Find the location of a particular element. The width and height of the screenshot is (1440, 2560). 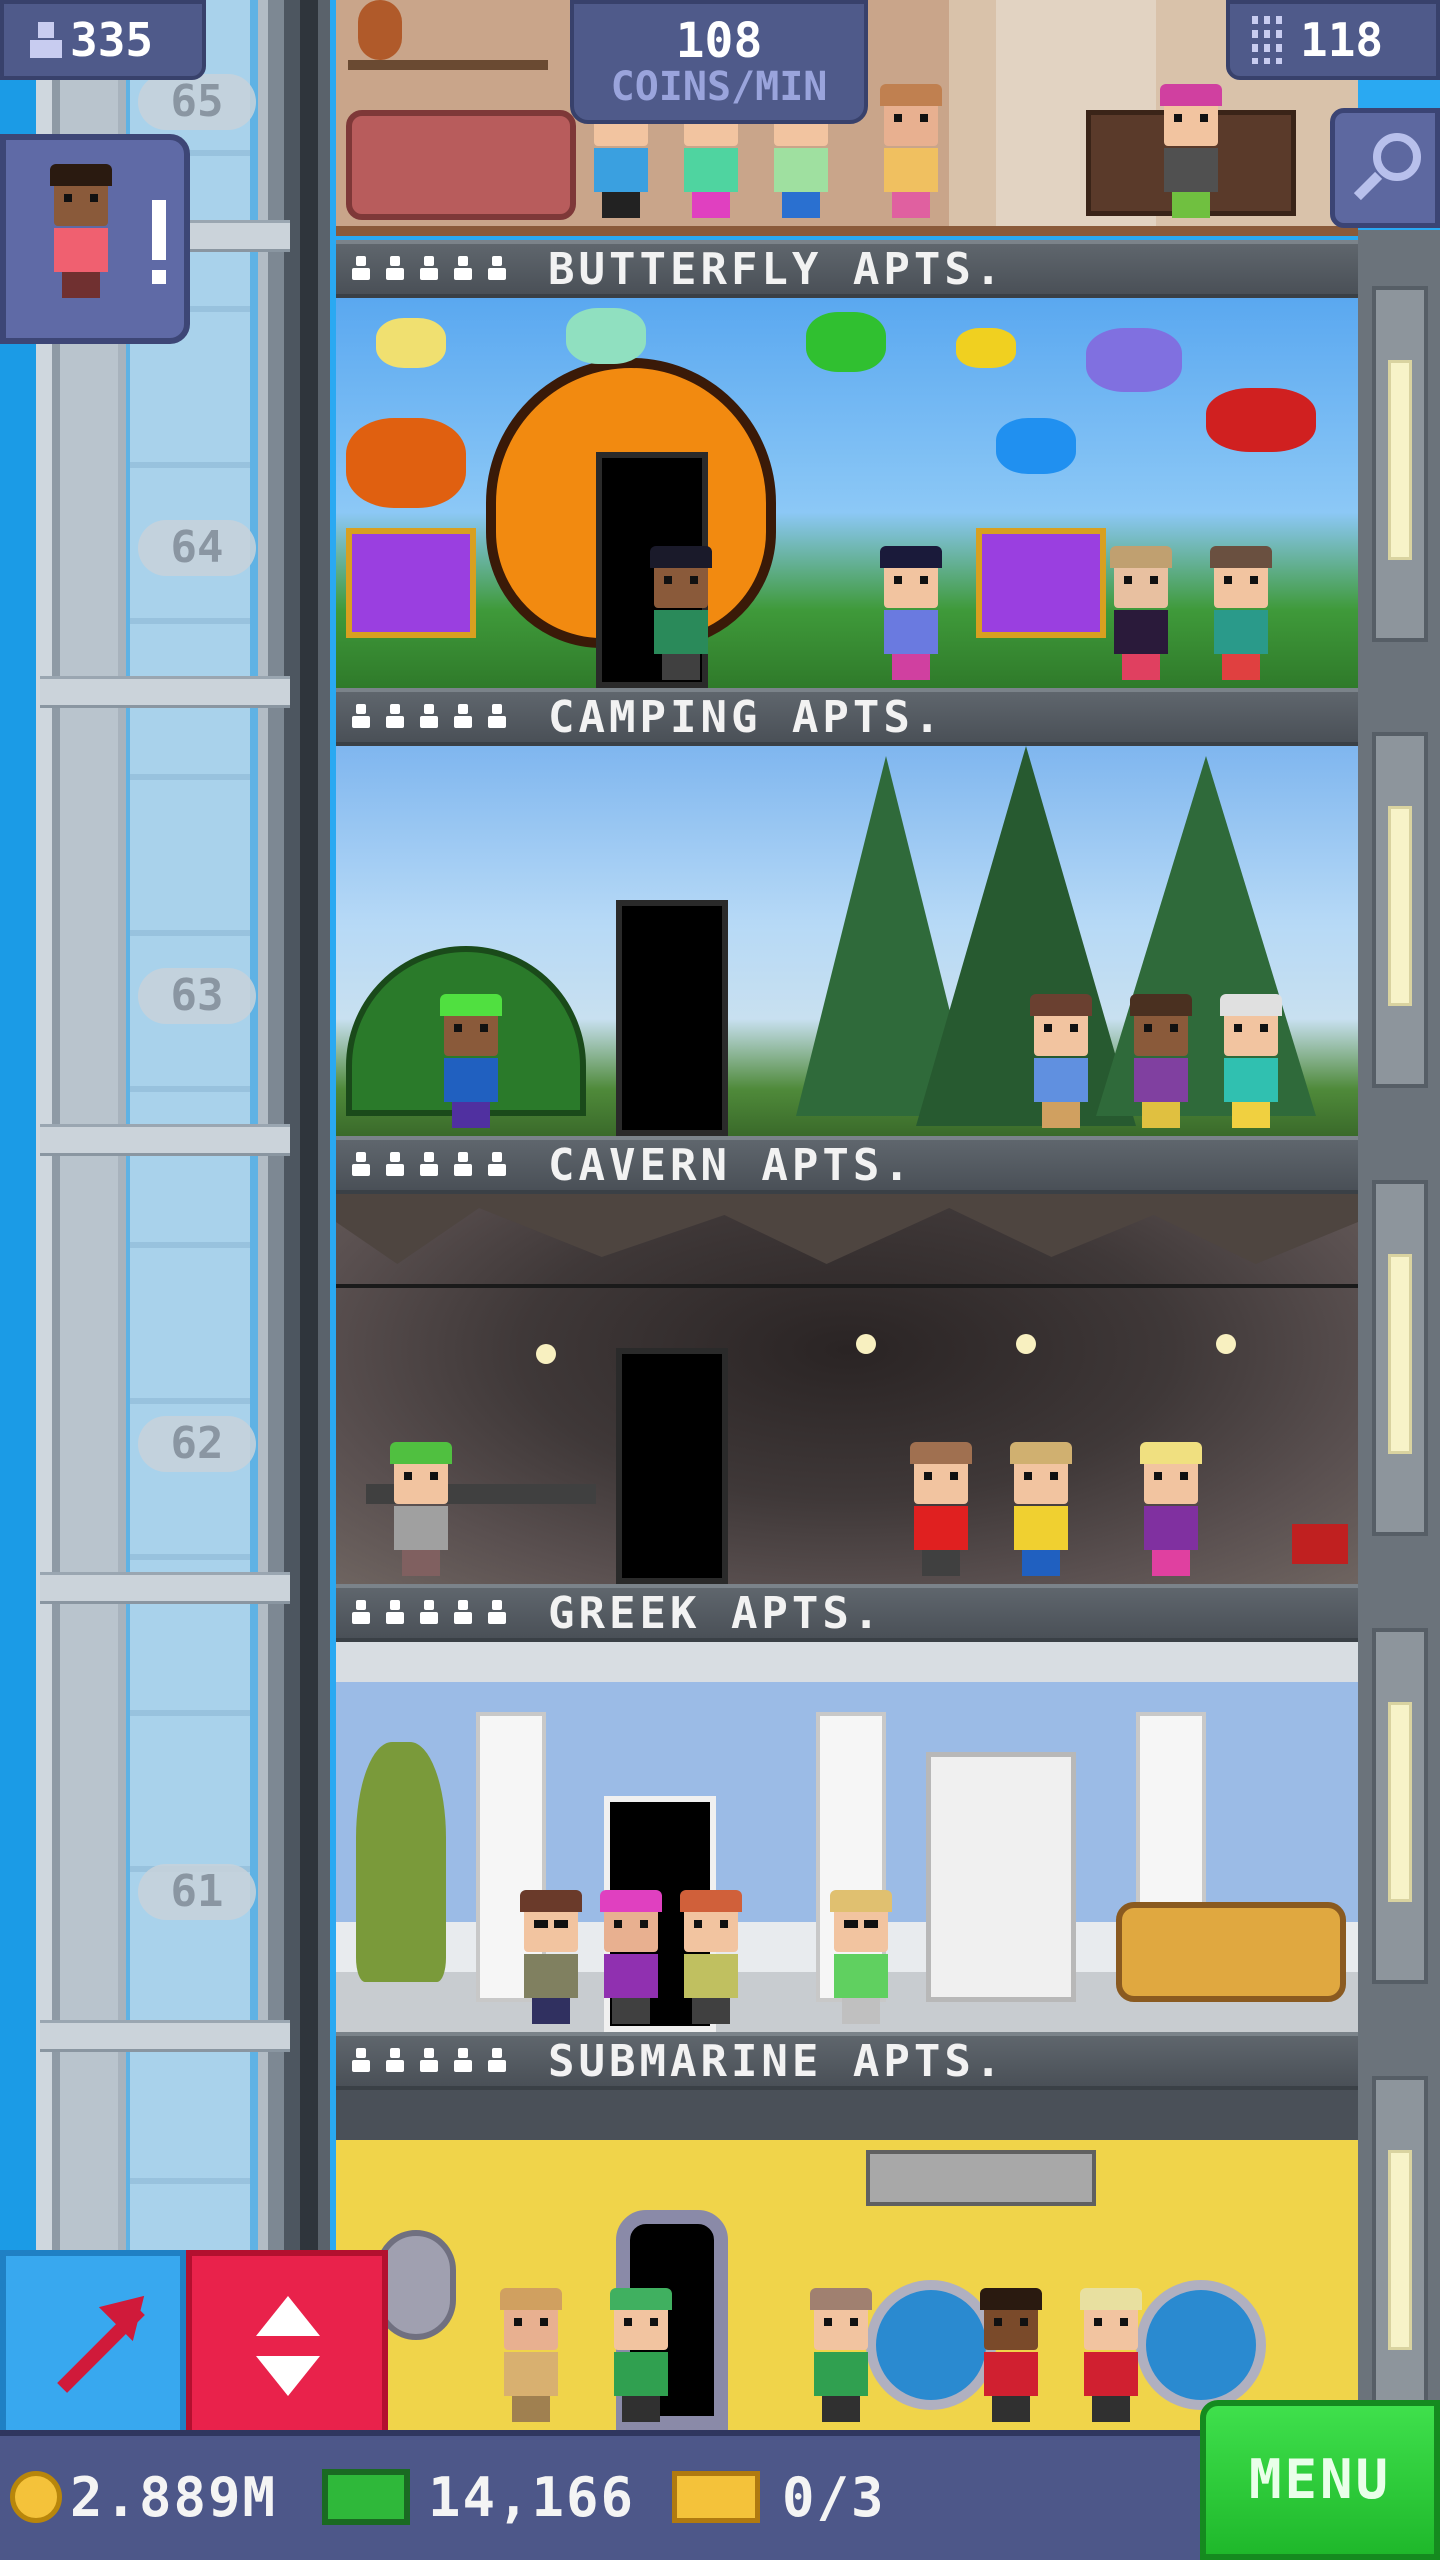

string-lights is located at coordinates (847, 1286).